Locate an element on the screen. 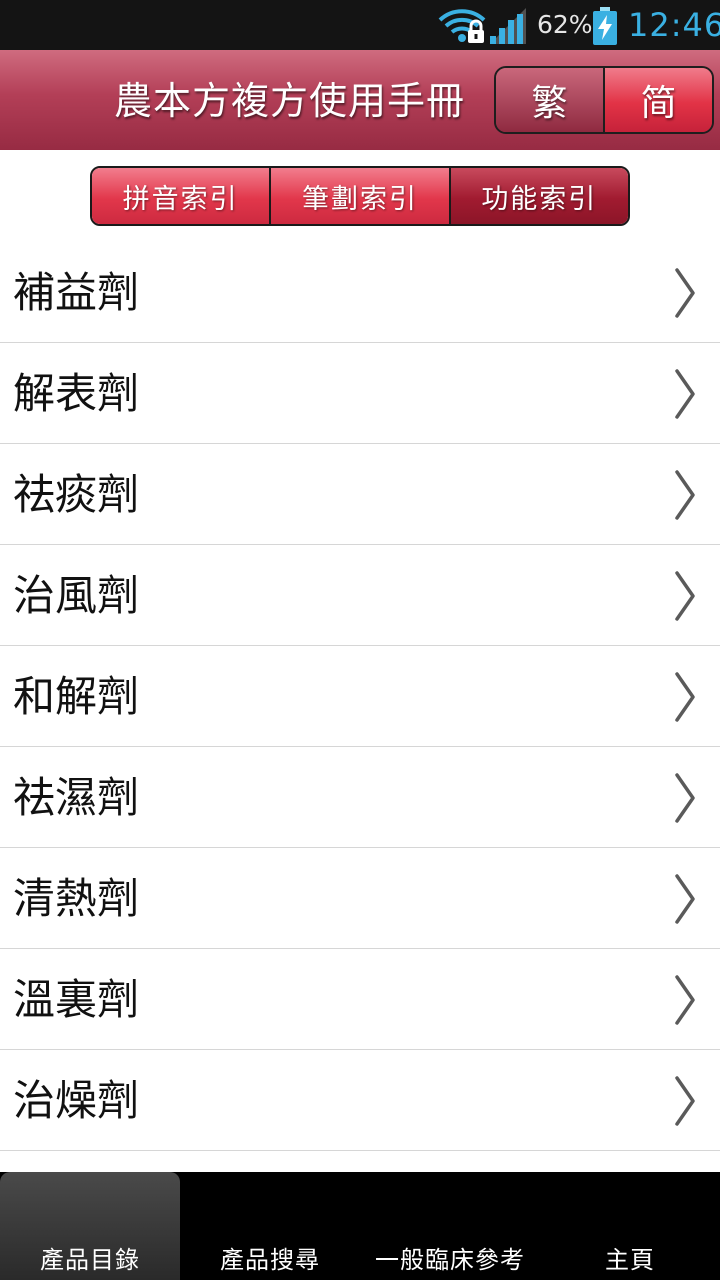 This screenshot has width=720, height=1280. app-title: 農本方複方使用手冊 is located at coordinates (290, 101).